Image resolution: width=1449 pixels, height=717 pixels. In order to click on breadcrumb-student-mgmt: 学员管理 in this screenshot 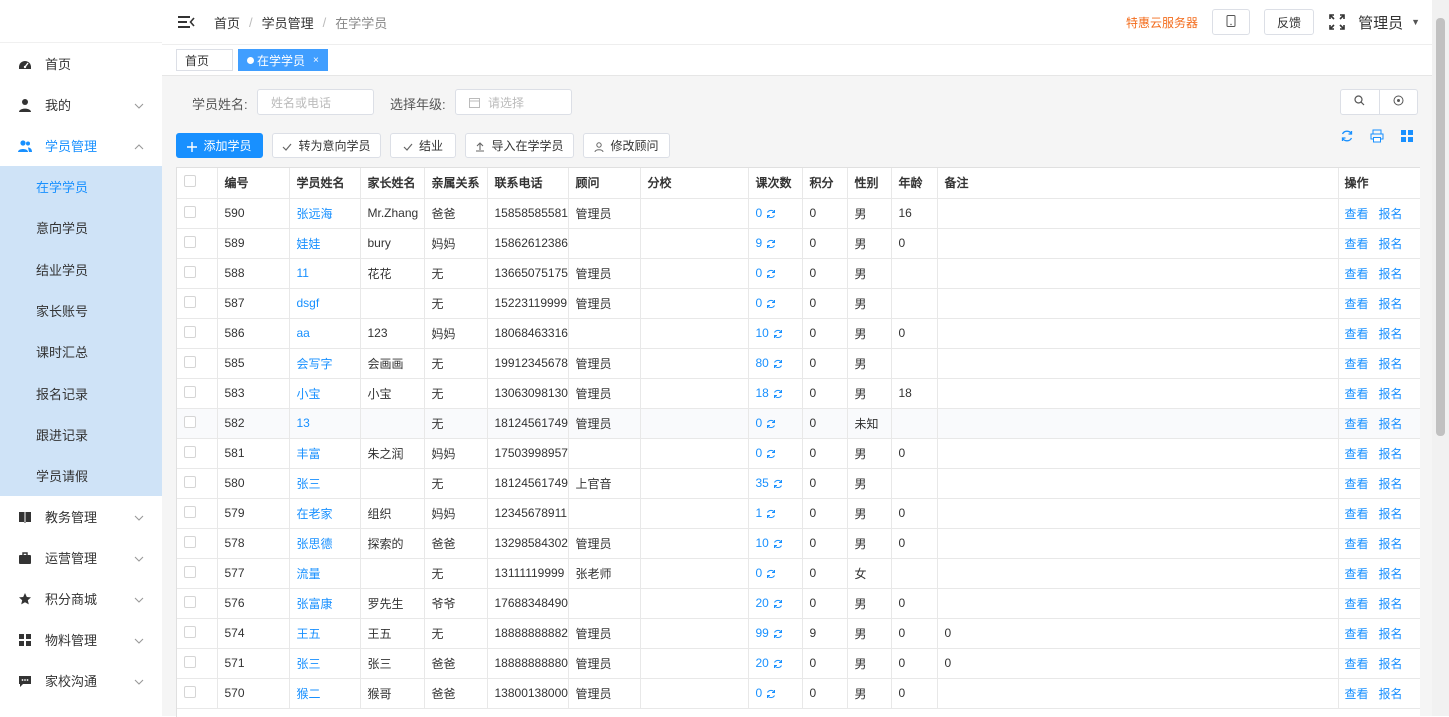, I will do `click(288, 22)`.